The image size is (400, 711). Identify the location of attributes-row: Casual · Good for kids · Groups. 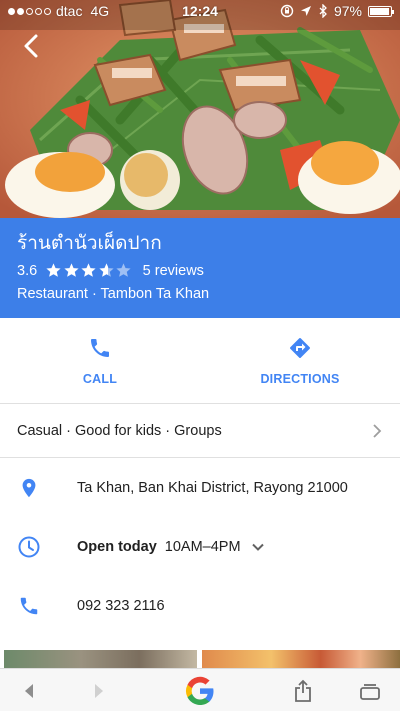
(200, 431).